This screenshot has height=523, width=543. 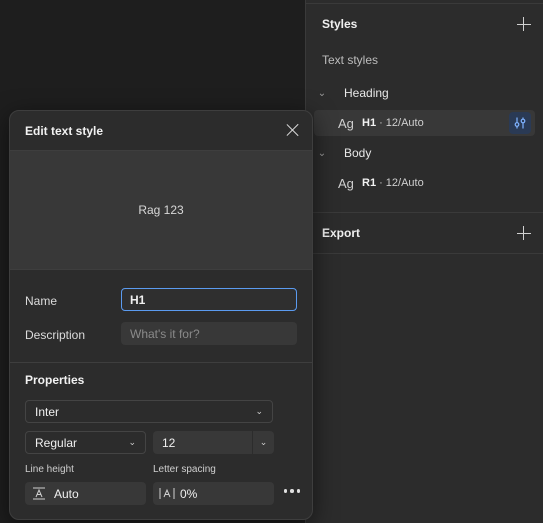 I want to click on font-weight-value: Regular, so click(x=56, y=442).